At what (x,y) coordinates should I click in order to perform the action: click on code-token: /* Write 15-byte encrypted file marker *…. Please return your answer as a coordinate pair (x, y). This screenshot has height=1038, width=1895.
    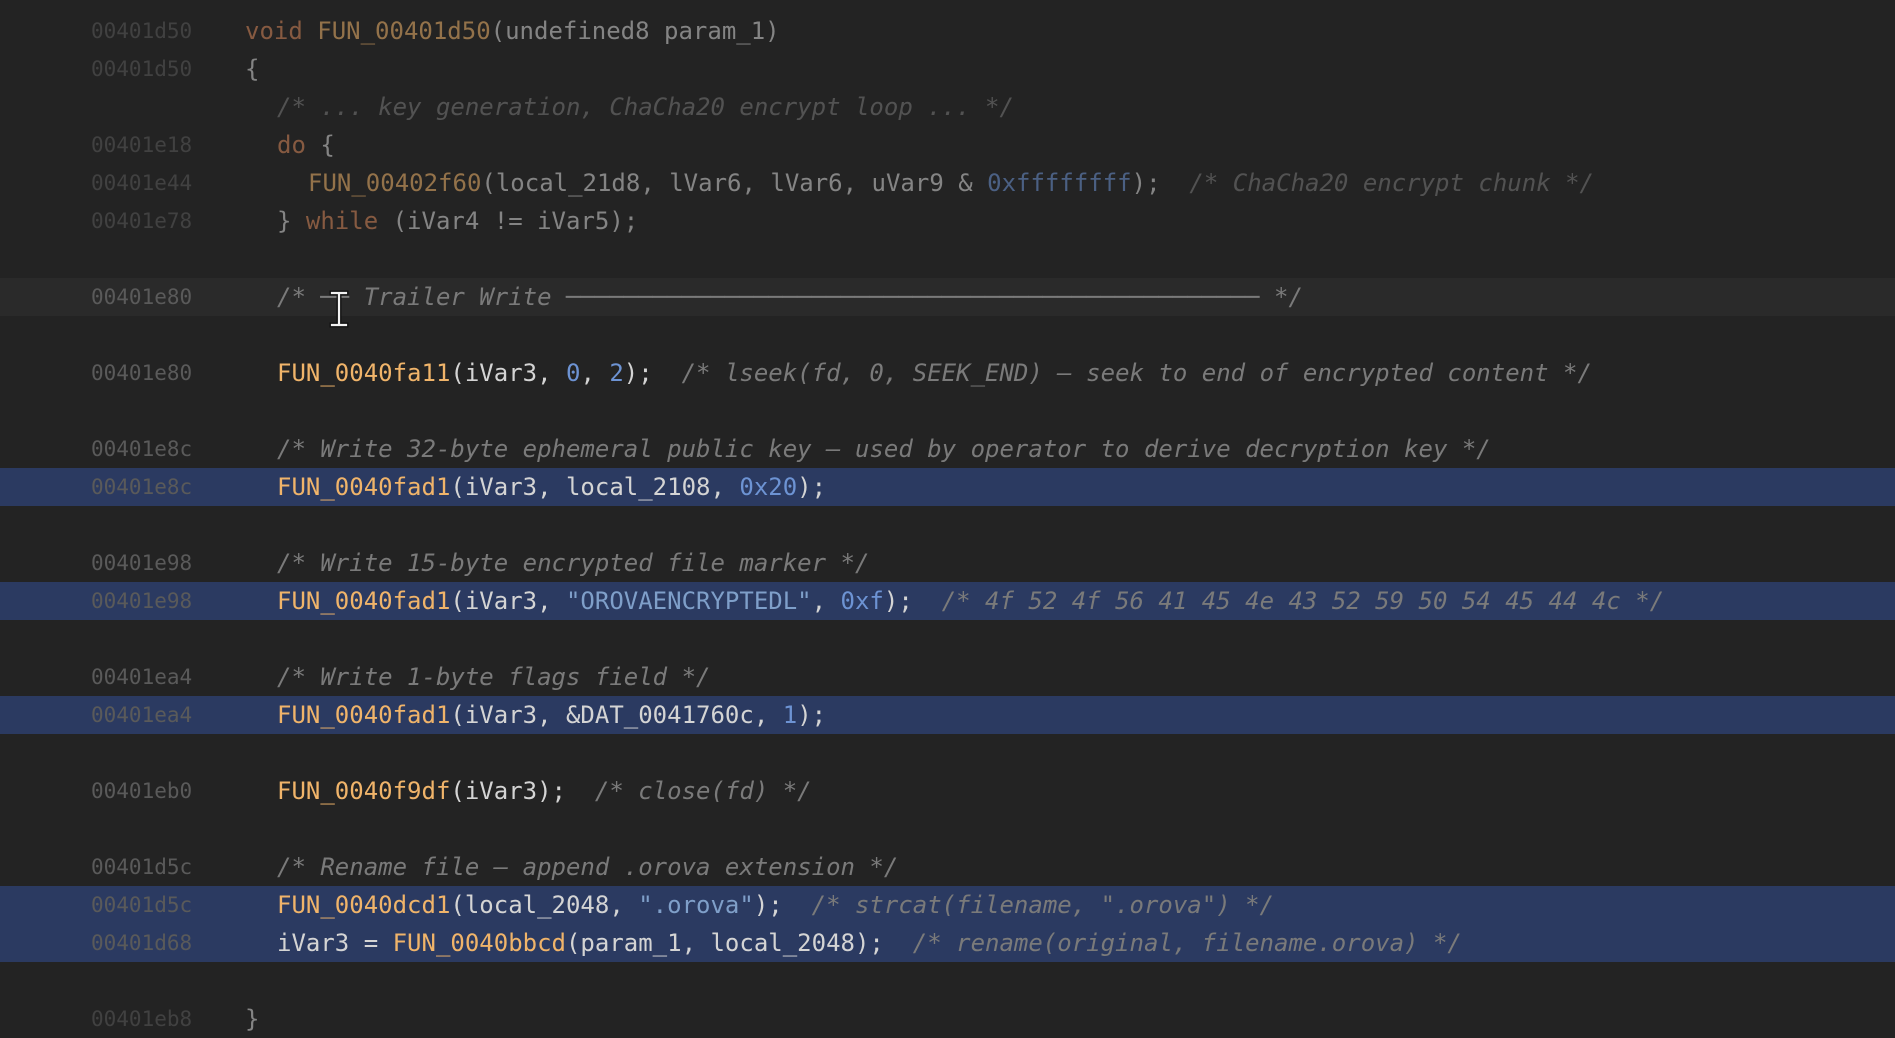
    Looking at the image, I should click on (573, 563).